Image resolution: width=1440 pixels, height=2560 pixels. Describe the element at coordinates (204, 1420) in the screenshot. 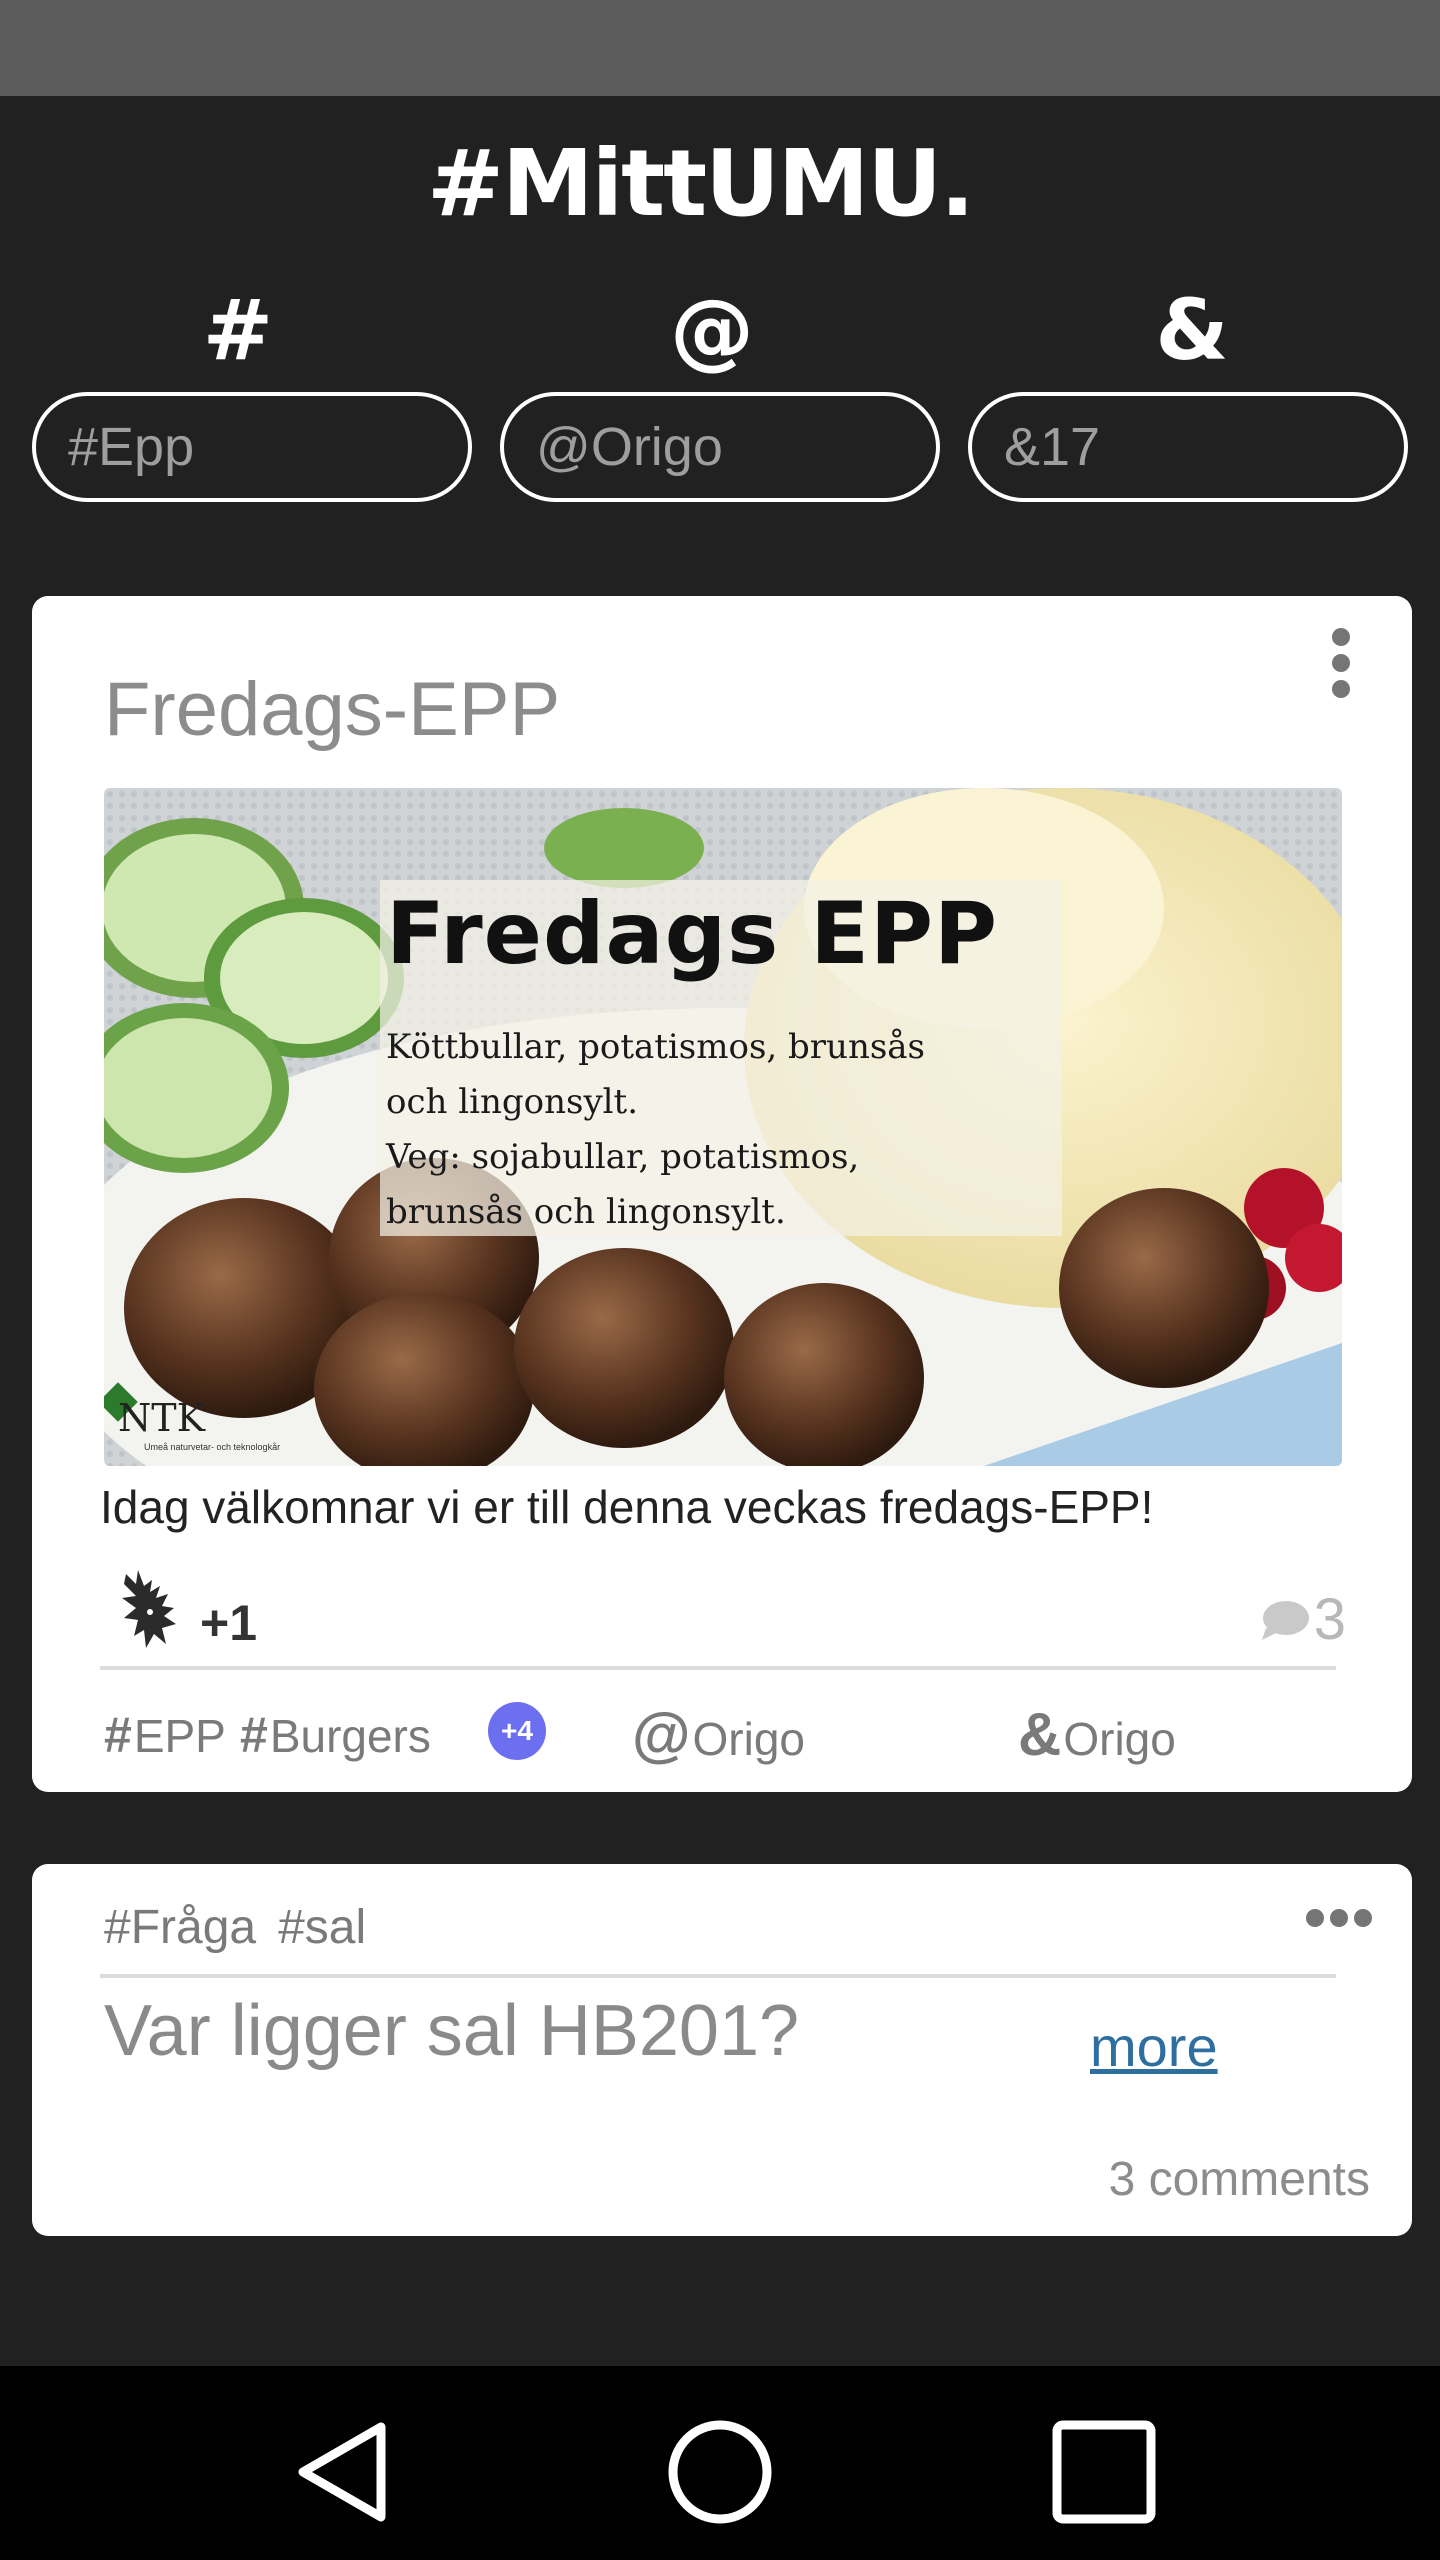

I see `ntk-logo: NTK Umeå naturvetar- och teknologkår` at that location.